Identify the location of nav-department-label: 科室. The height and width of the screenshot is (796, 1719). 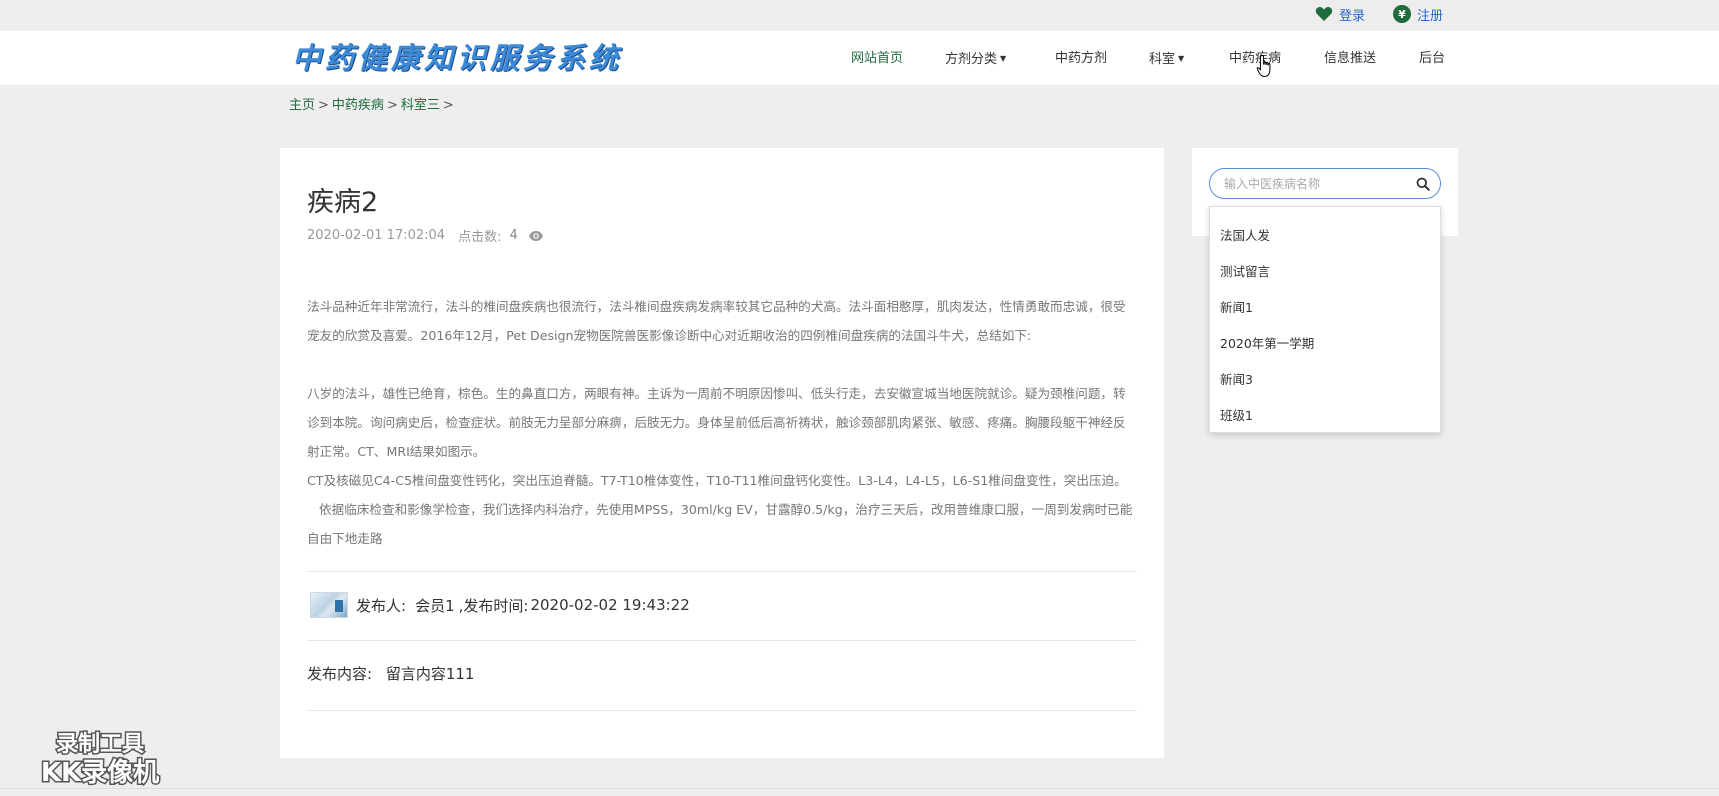
(1162, 59).